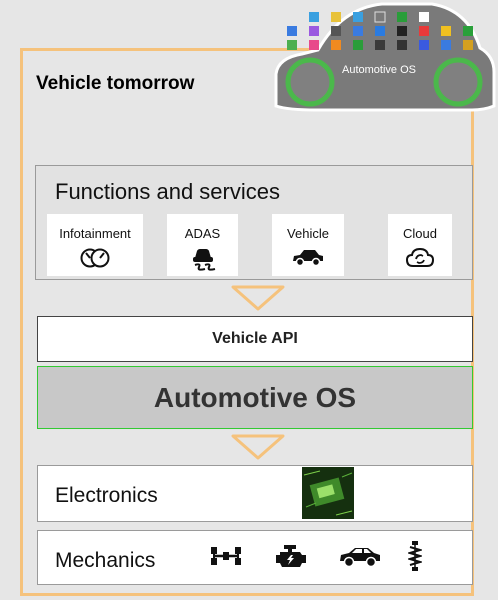 This screenshot has width=498, height=600. I want to click on tile-label: Infotainment, so click(95, 233).